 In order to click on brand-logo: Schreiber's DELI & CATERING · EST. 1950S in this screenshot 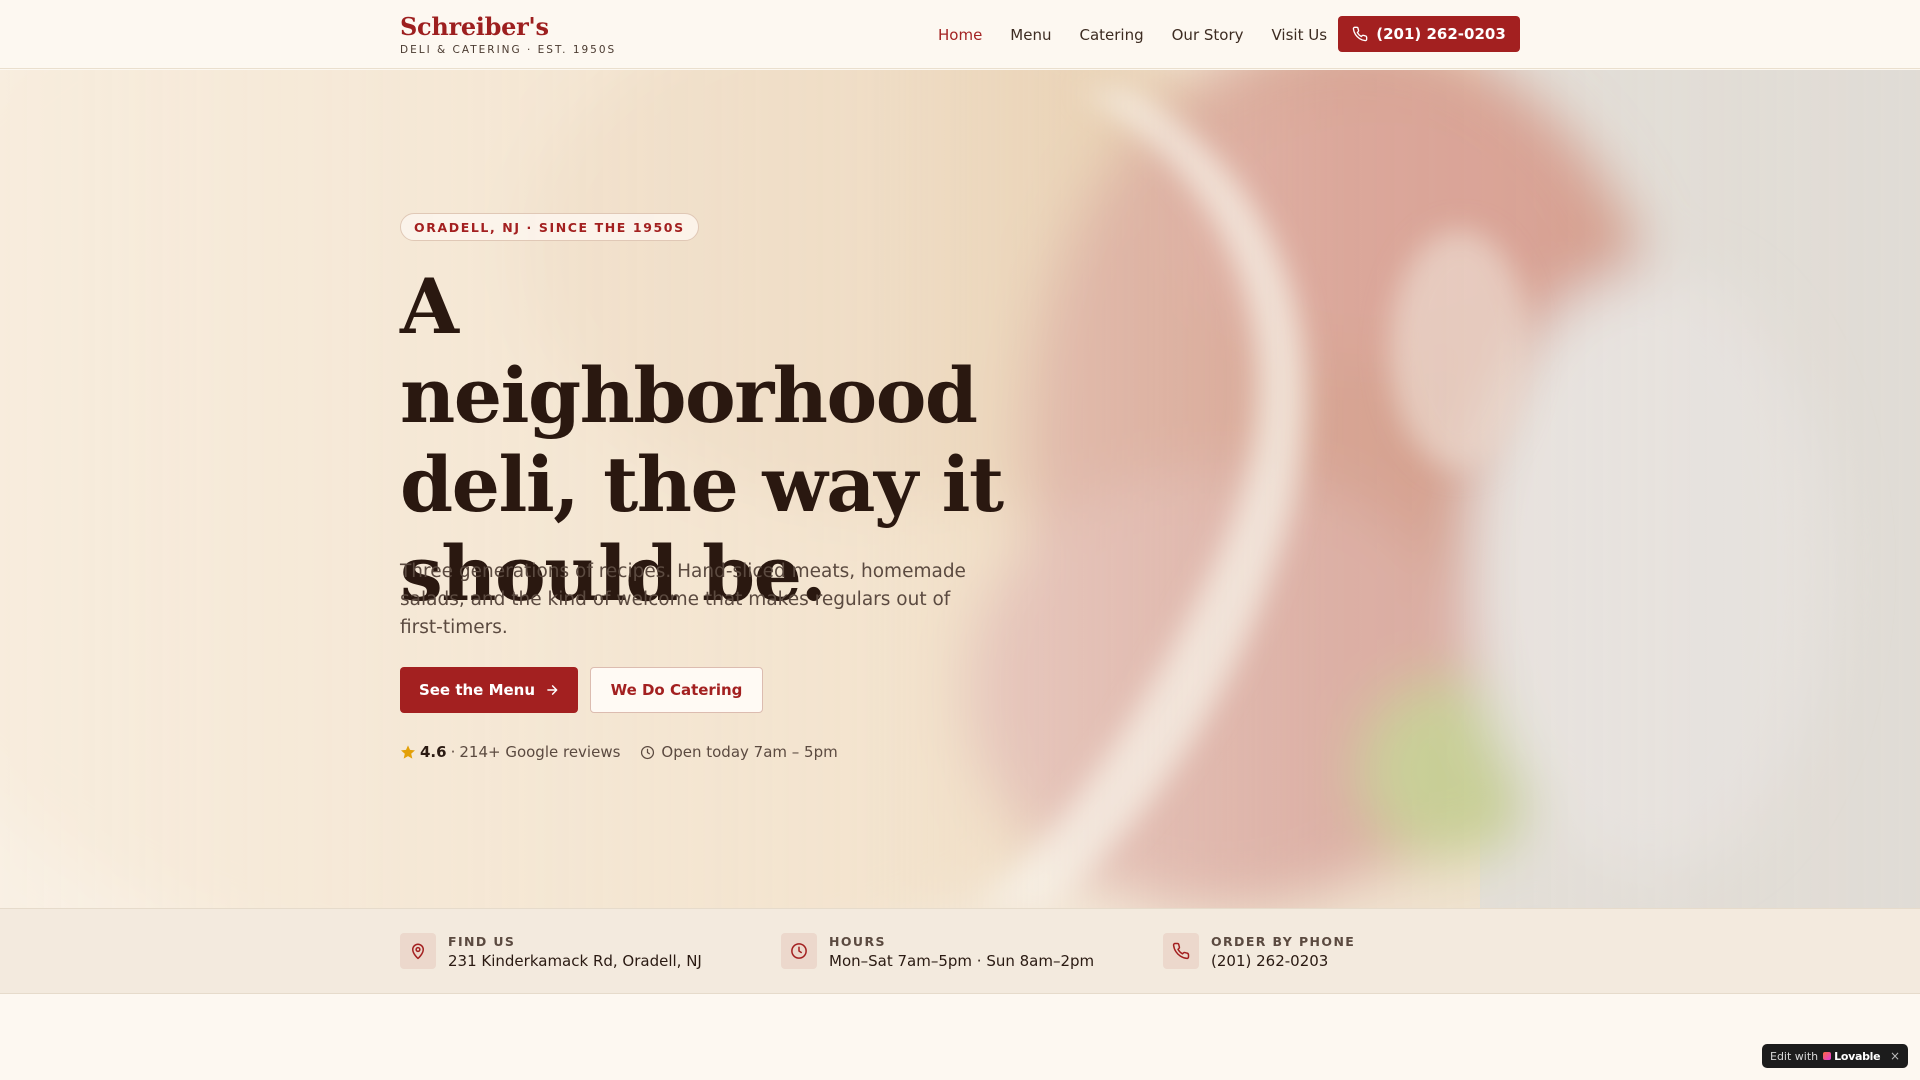, I will do `click(508, 34)`.